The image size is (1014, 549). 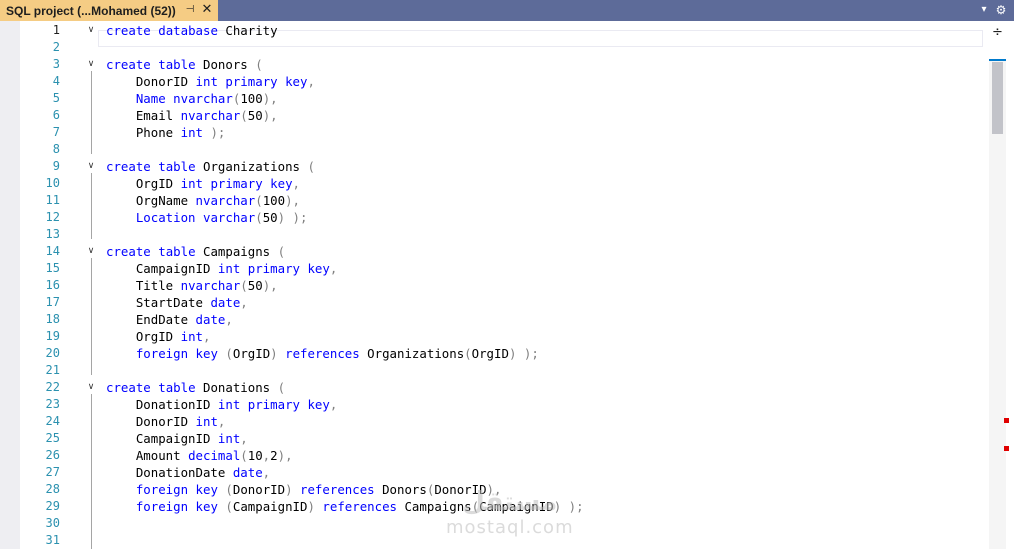 What do you see at coordinates (143, 336) in the screenshot?
I see `identifier-token: OrgID` at bounding box center [143, 336].